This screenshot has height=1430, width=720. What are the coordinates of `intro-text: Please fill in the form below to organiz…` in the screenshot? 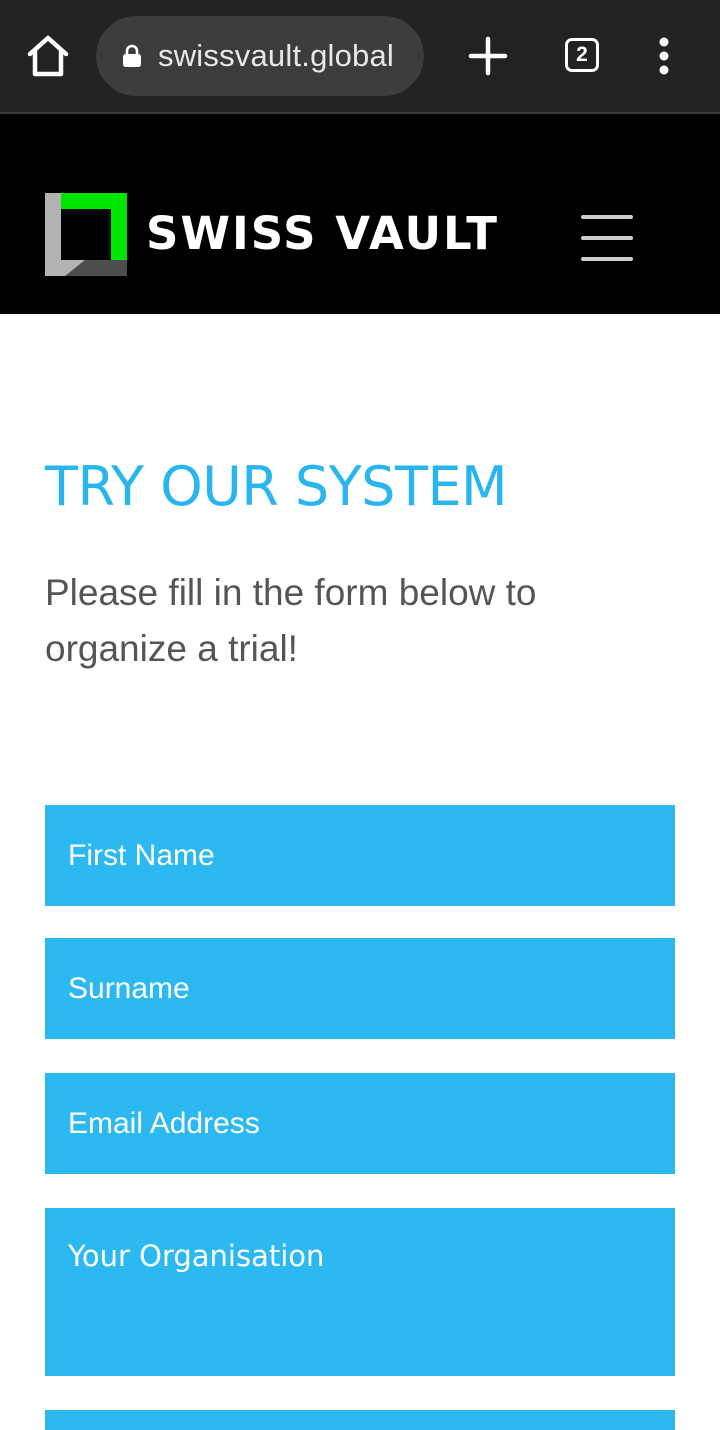 It's located at (291, 620).